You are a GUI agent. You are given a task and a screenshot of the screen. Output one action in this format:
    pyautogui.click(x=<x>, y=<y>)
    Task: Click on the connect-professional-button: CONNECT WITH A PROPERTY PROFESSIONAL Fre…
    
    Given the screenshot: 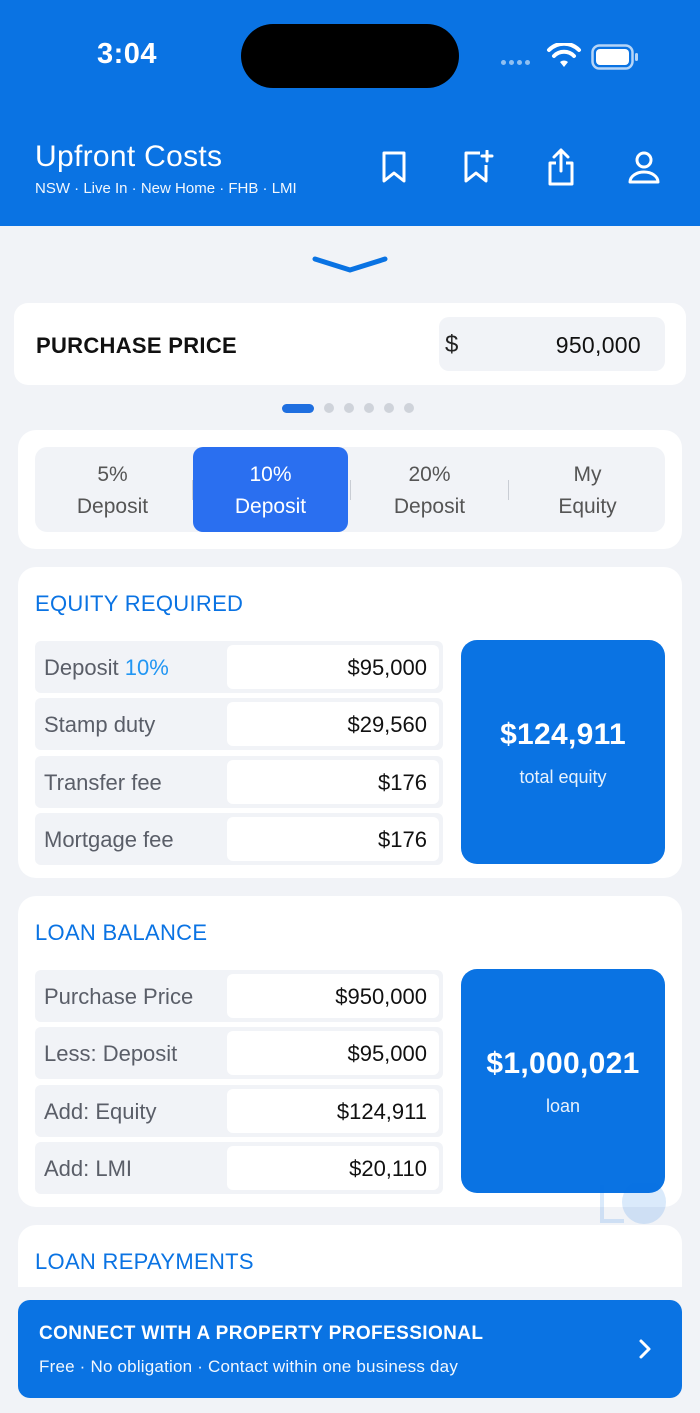 What is the action you would take?
    pyautogui.click(x=350, y=1349)
    